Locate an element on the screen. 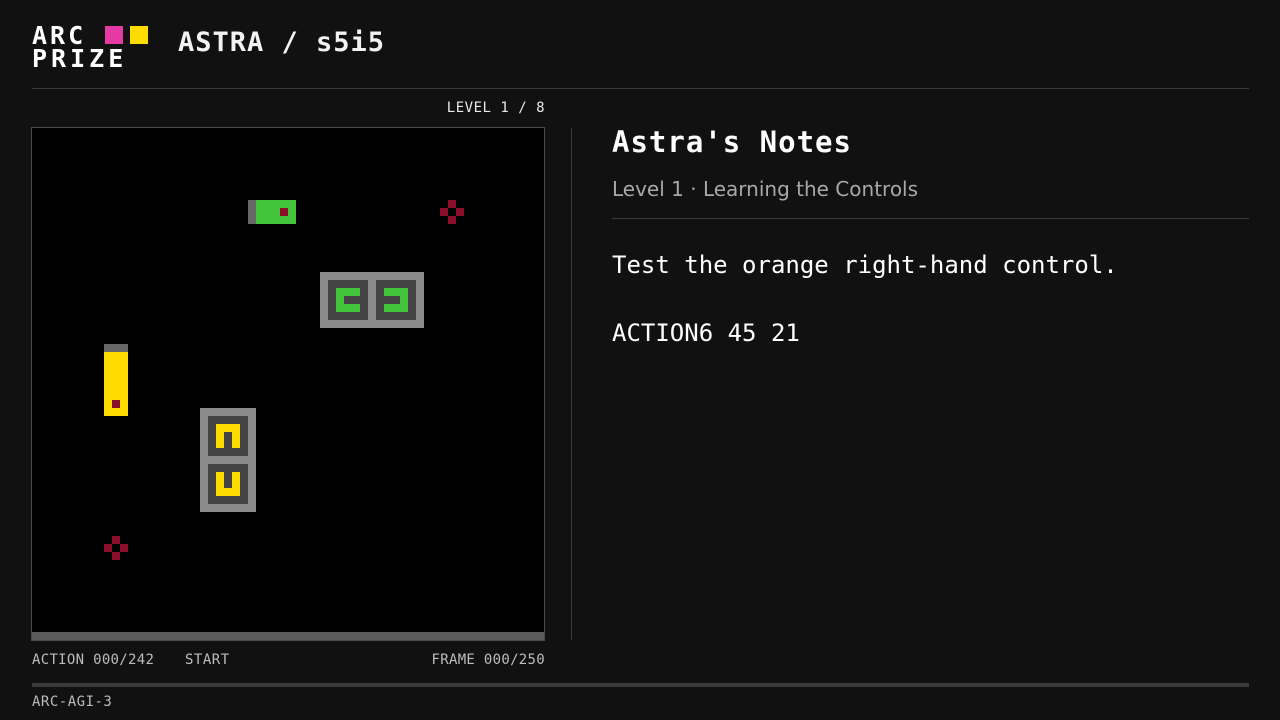  notes-line: Test the orange right-hand control. is located at coordinates (865, 265).